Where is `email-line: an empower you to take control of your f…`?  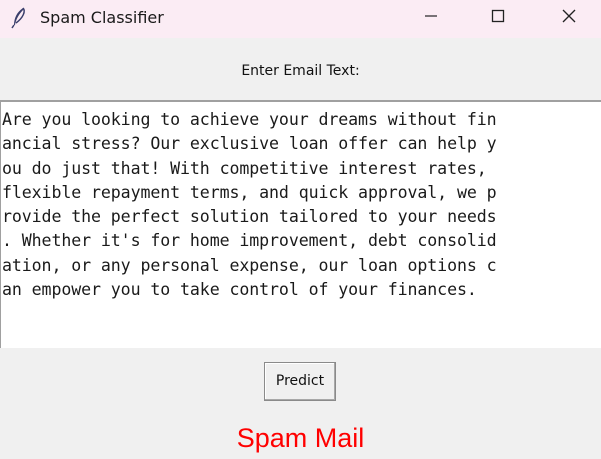
email-line: an empower you to take control of your f… is located at coordinates (239, 290).